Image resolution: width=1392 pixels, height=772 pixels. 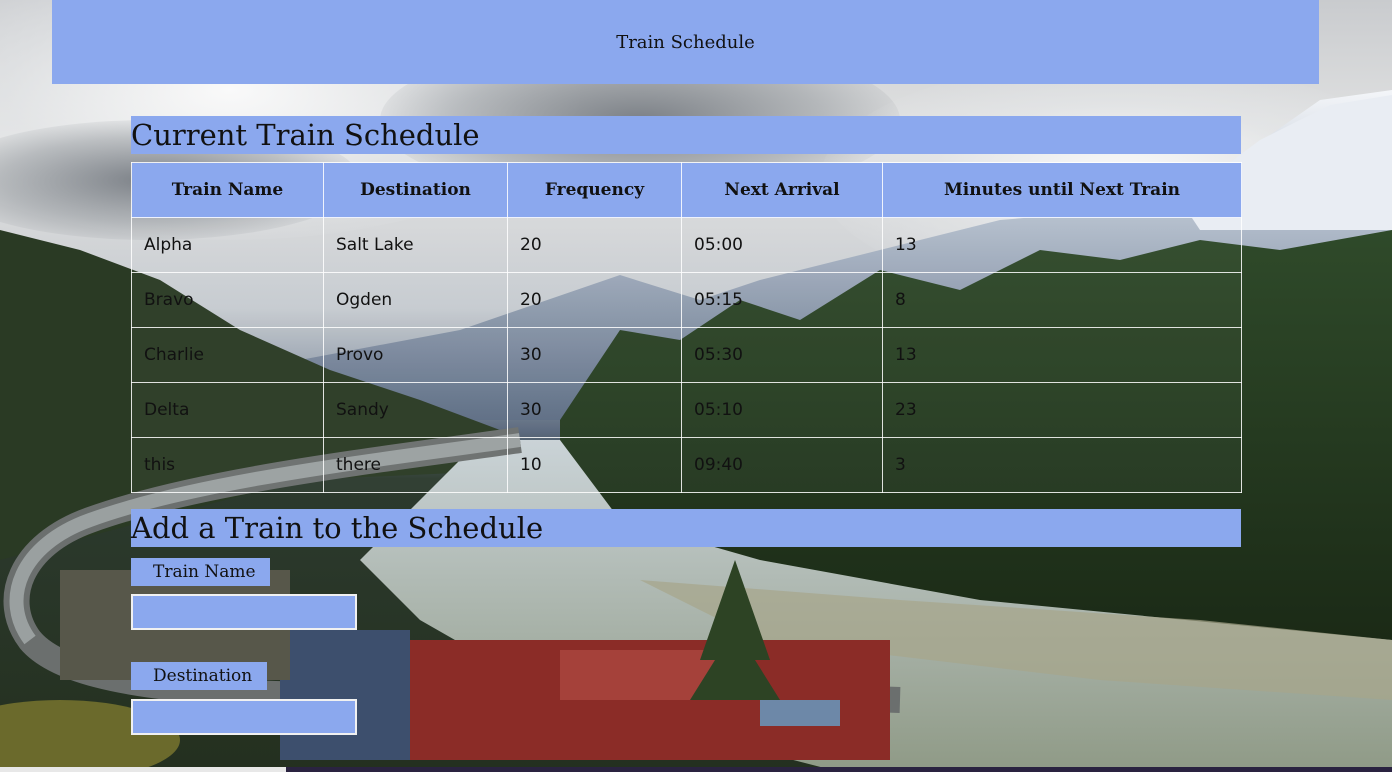 I want to click on page-header: Train Schedule, so click(x=685, y=42).